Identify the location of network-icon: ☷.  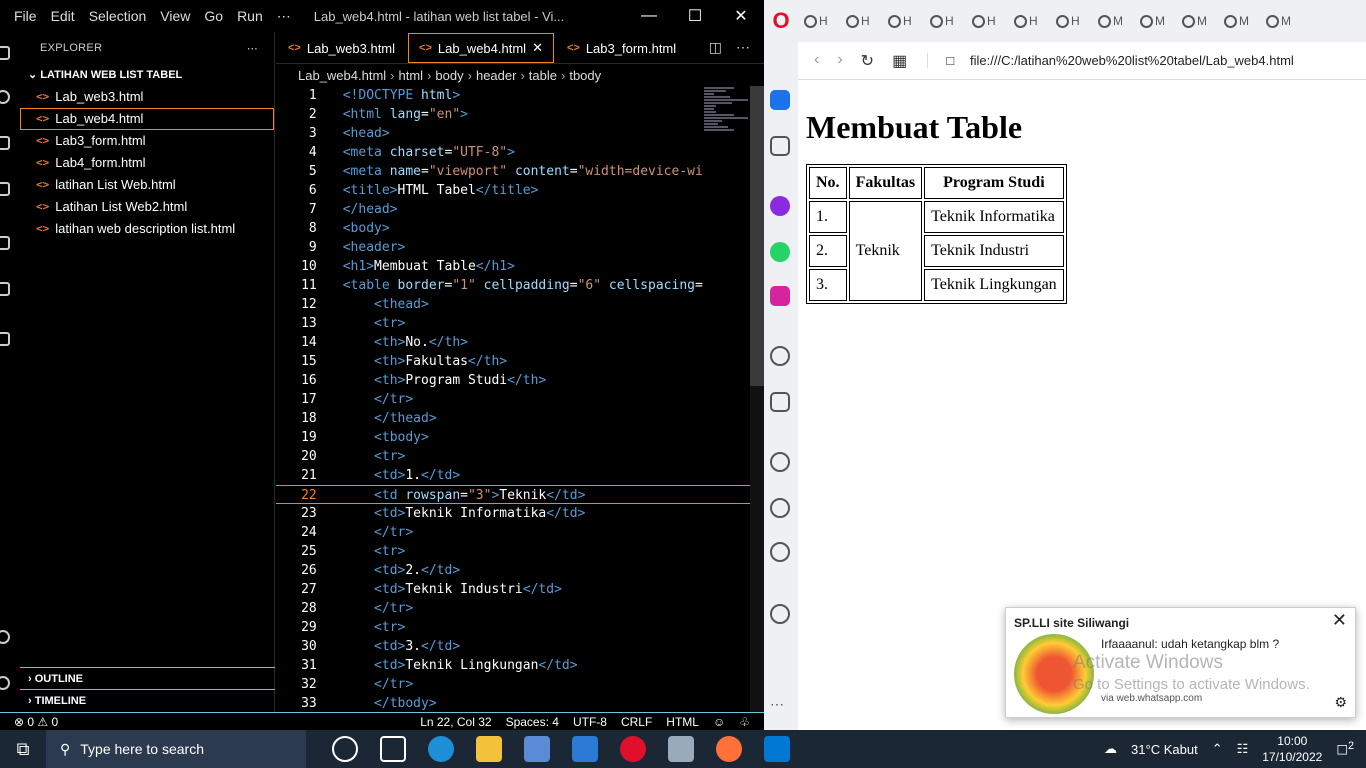
(1243, 749).